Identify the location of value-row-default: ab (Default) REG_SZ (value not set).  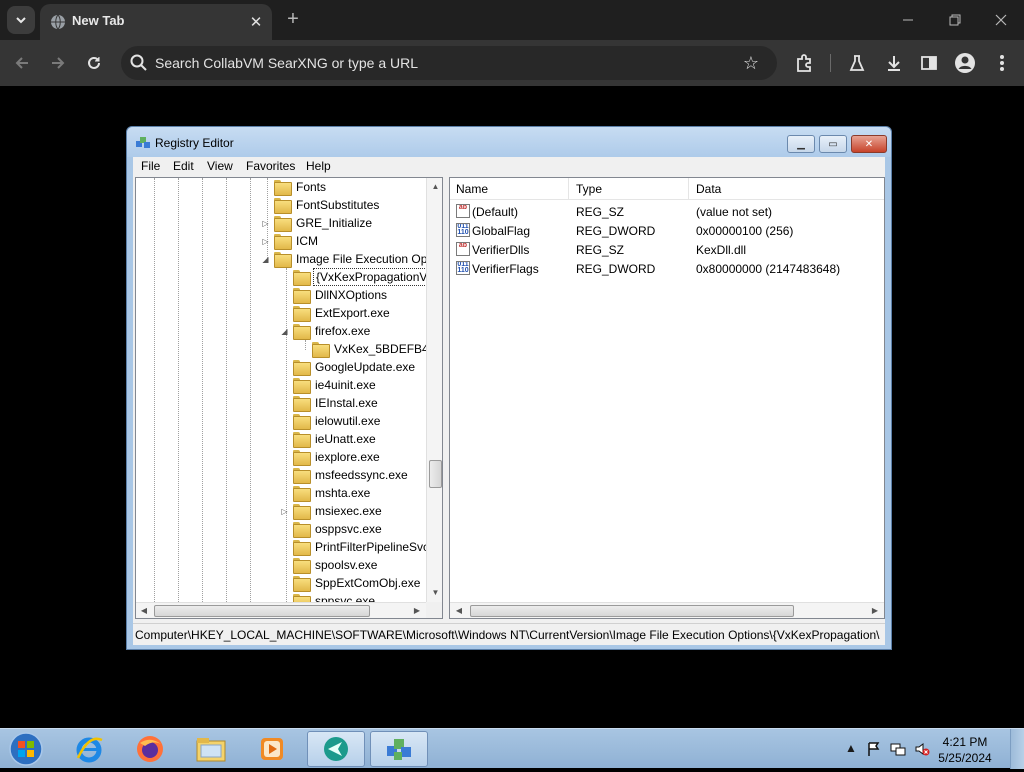
(665, 212).